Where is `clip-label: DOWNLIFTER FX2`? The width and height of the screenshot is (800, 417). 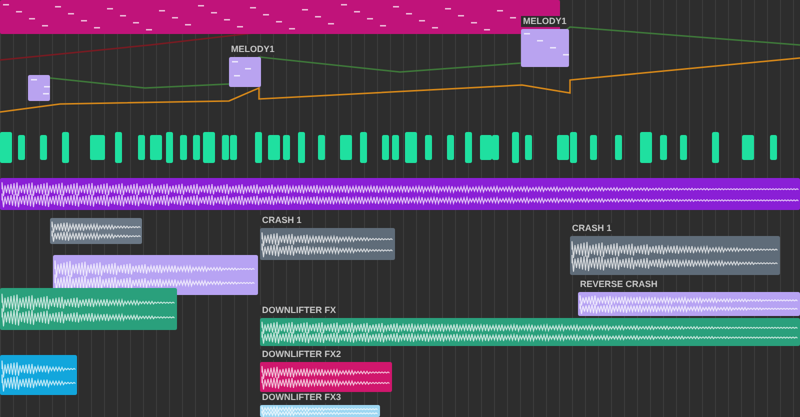
clip-label: DOWNLIFTER FX2 is located at coordinates (301, 354).